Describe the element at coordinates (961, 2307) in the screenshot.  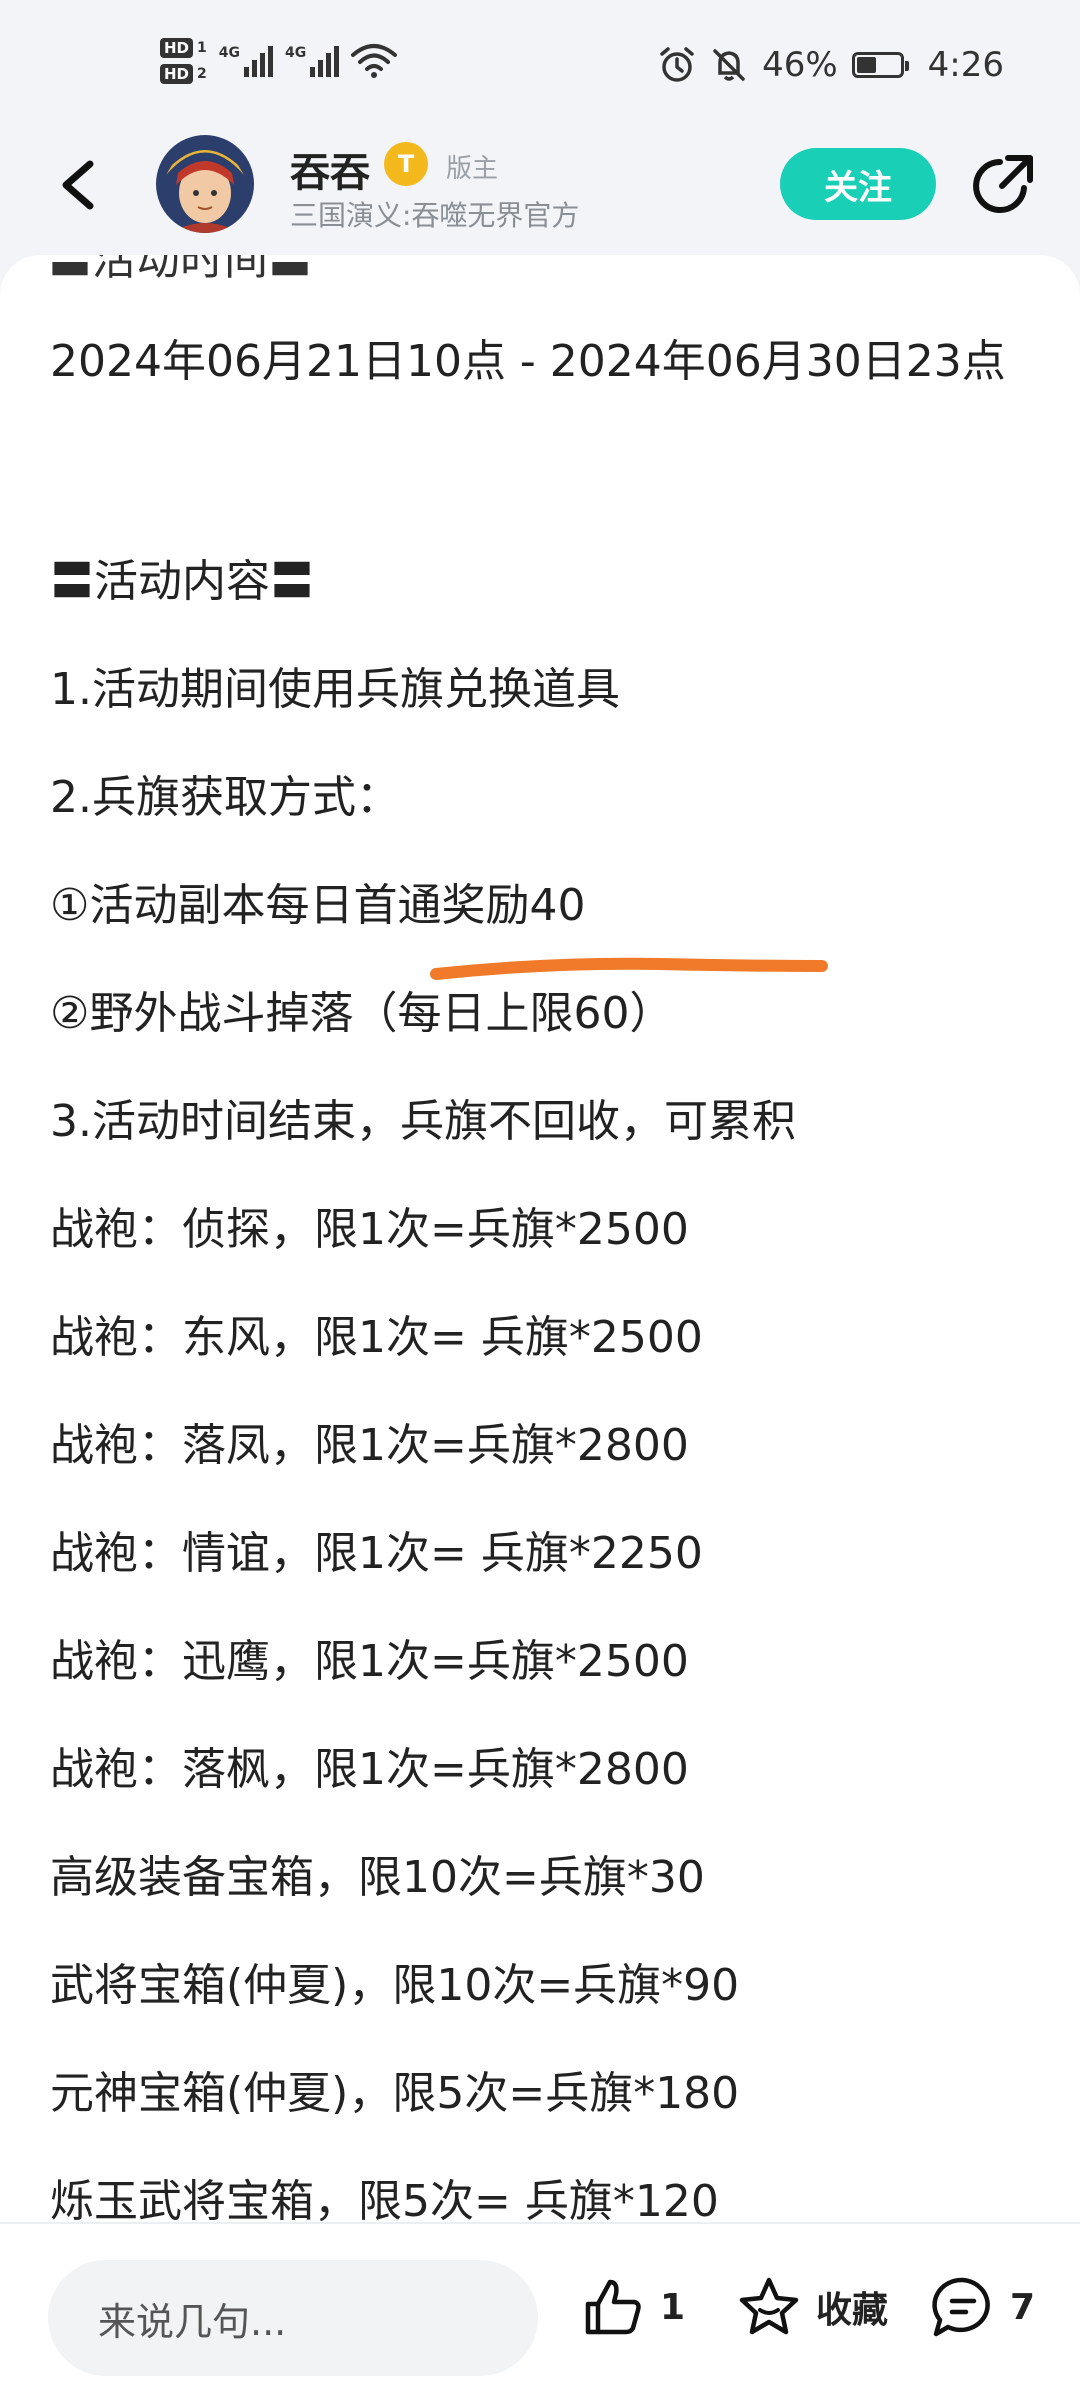
I see `comment-bubble-icon` at that location.